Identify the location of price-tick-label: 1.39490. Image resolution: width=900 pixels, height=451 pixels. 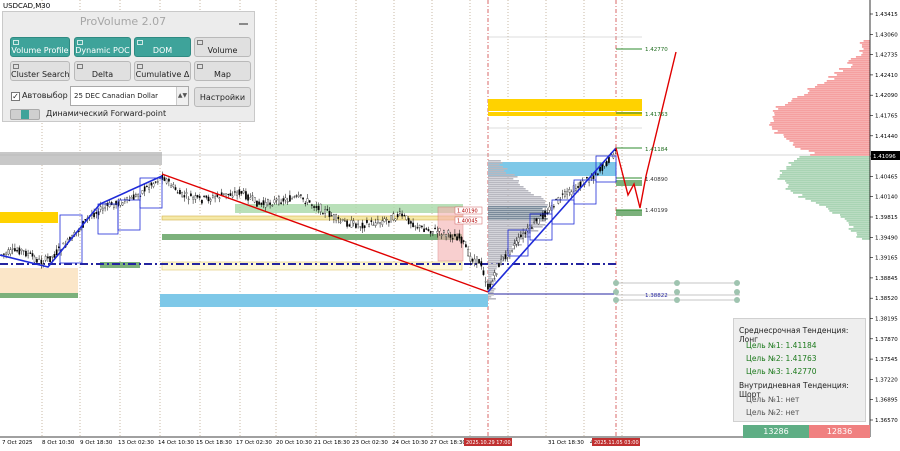
(886, 238).